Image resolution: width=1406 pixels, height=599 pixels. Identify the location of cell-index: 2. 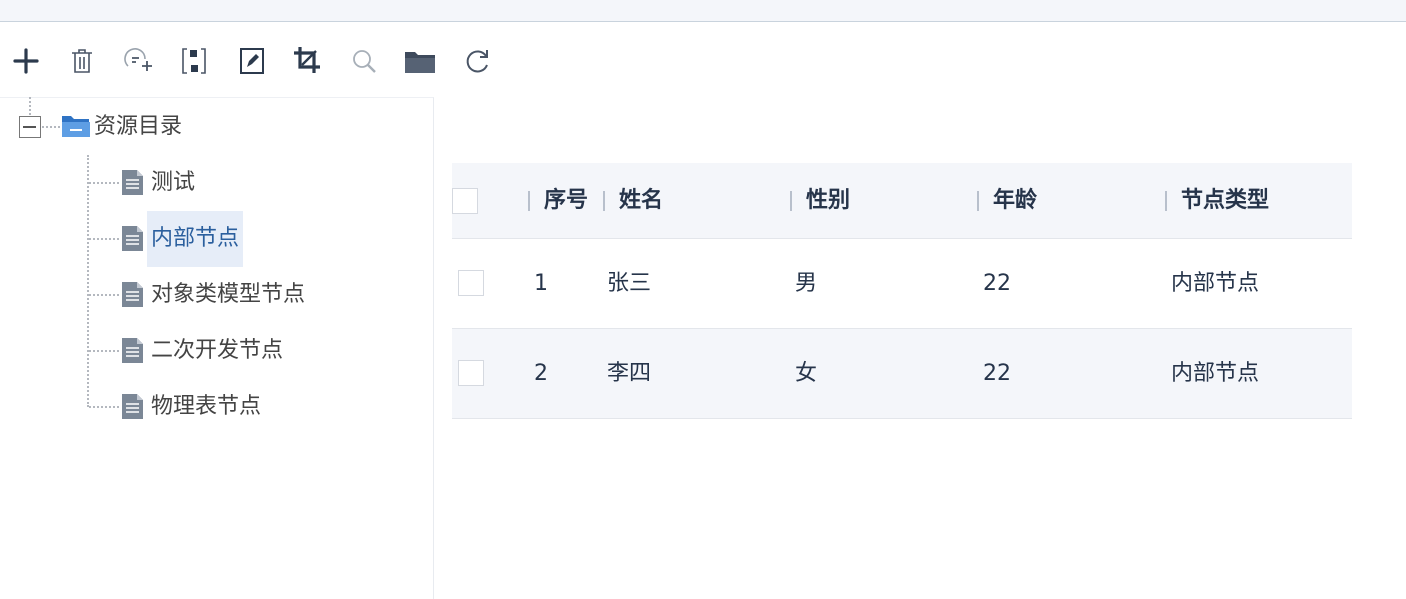
(541, 373).